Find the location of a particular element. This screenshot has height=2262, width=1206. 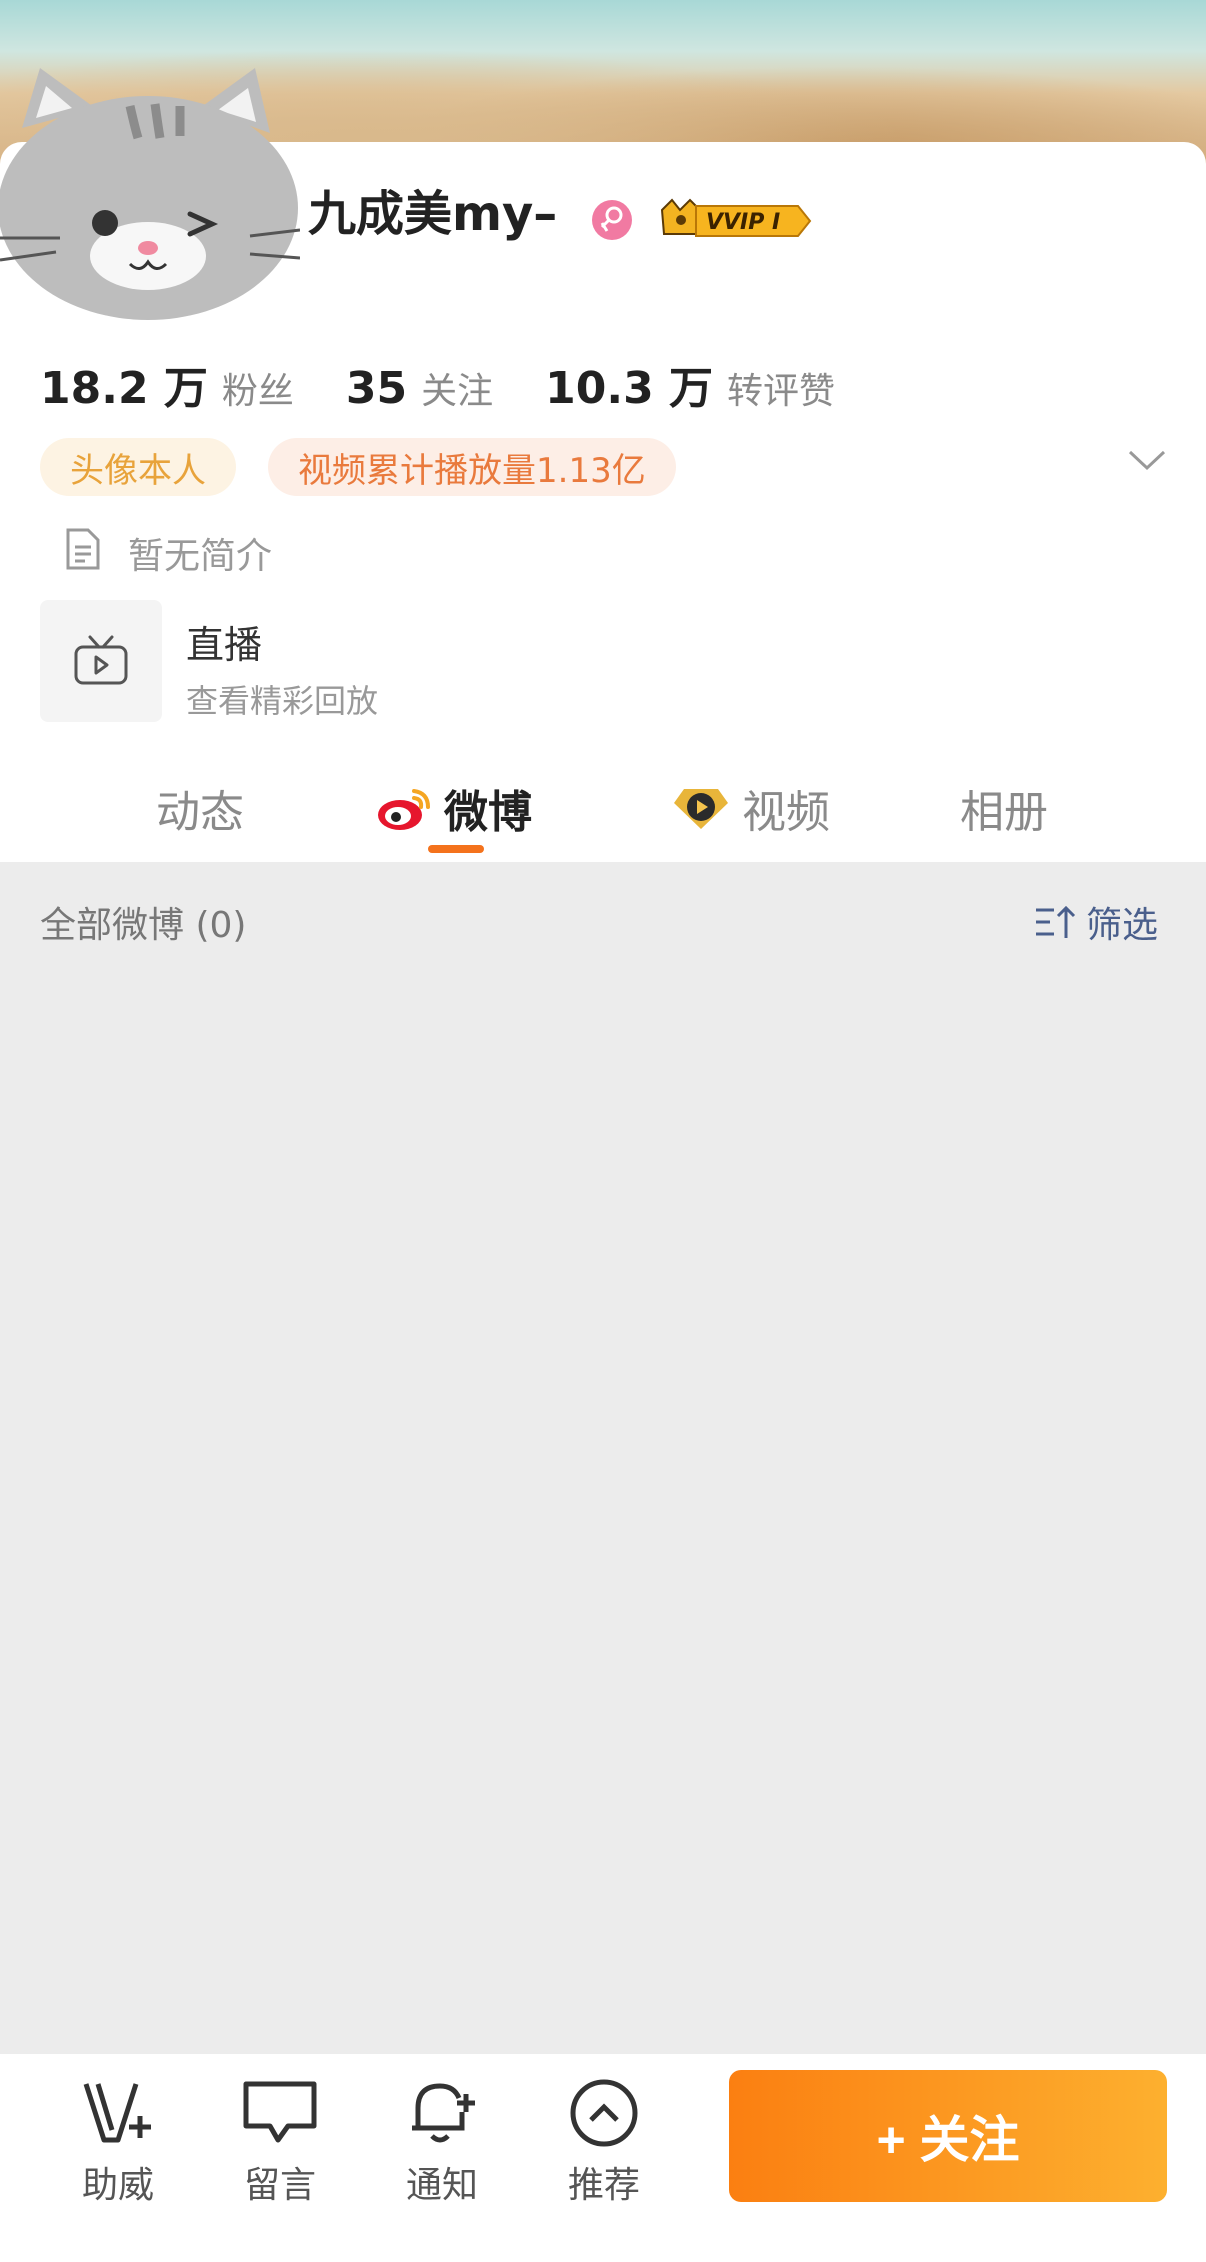

notify-label: 通知 is located at coordinates (441, 2185).